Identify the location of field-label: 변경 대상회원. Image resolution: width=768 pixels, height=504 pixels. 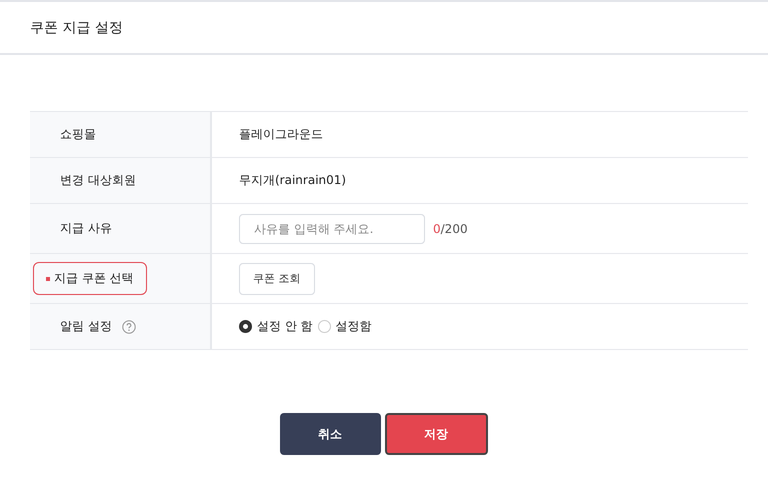
(98, 180).